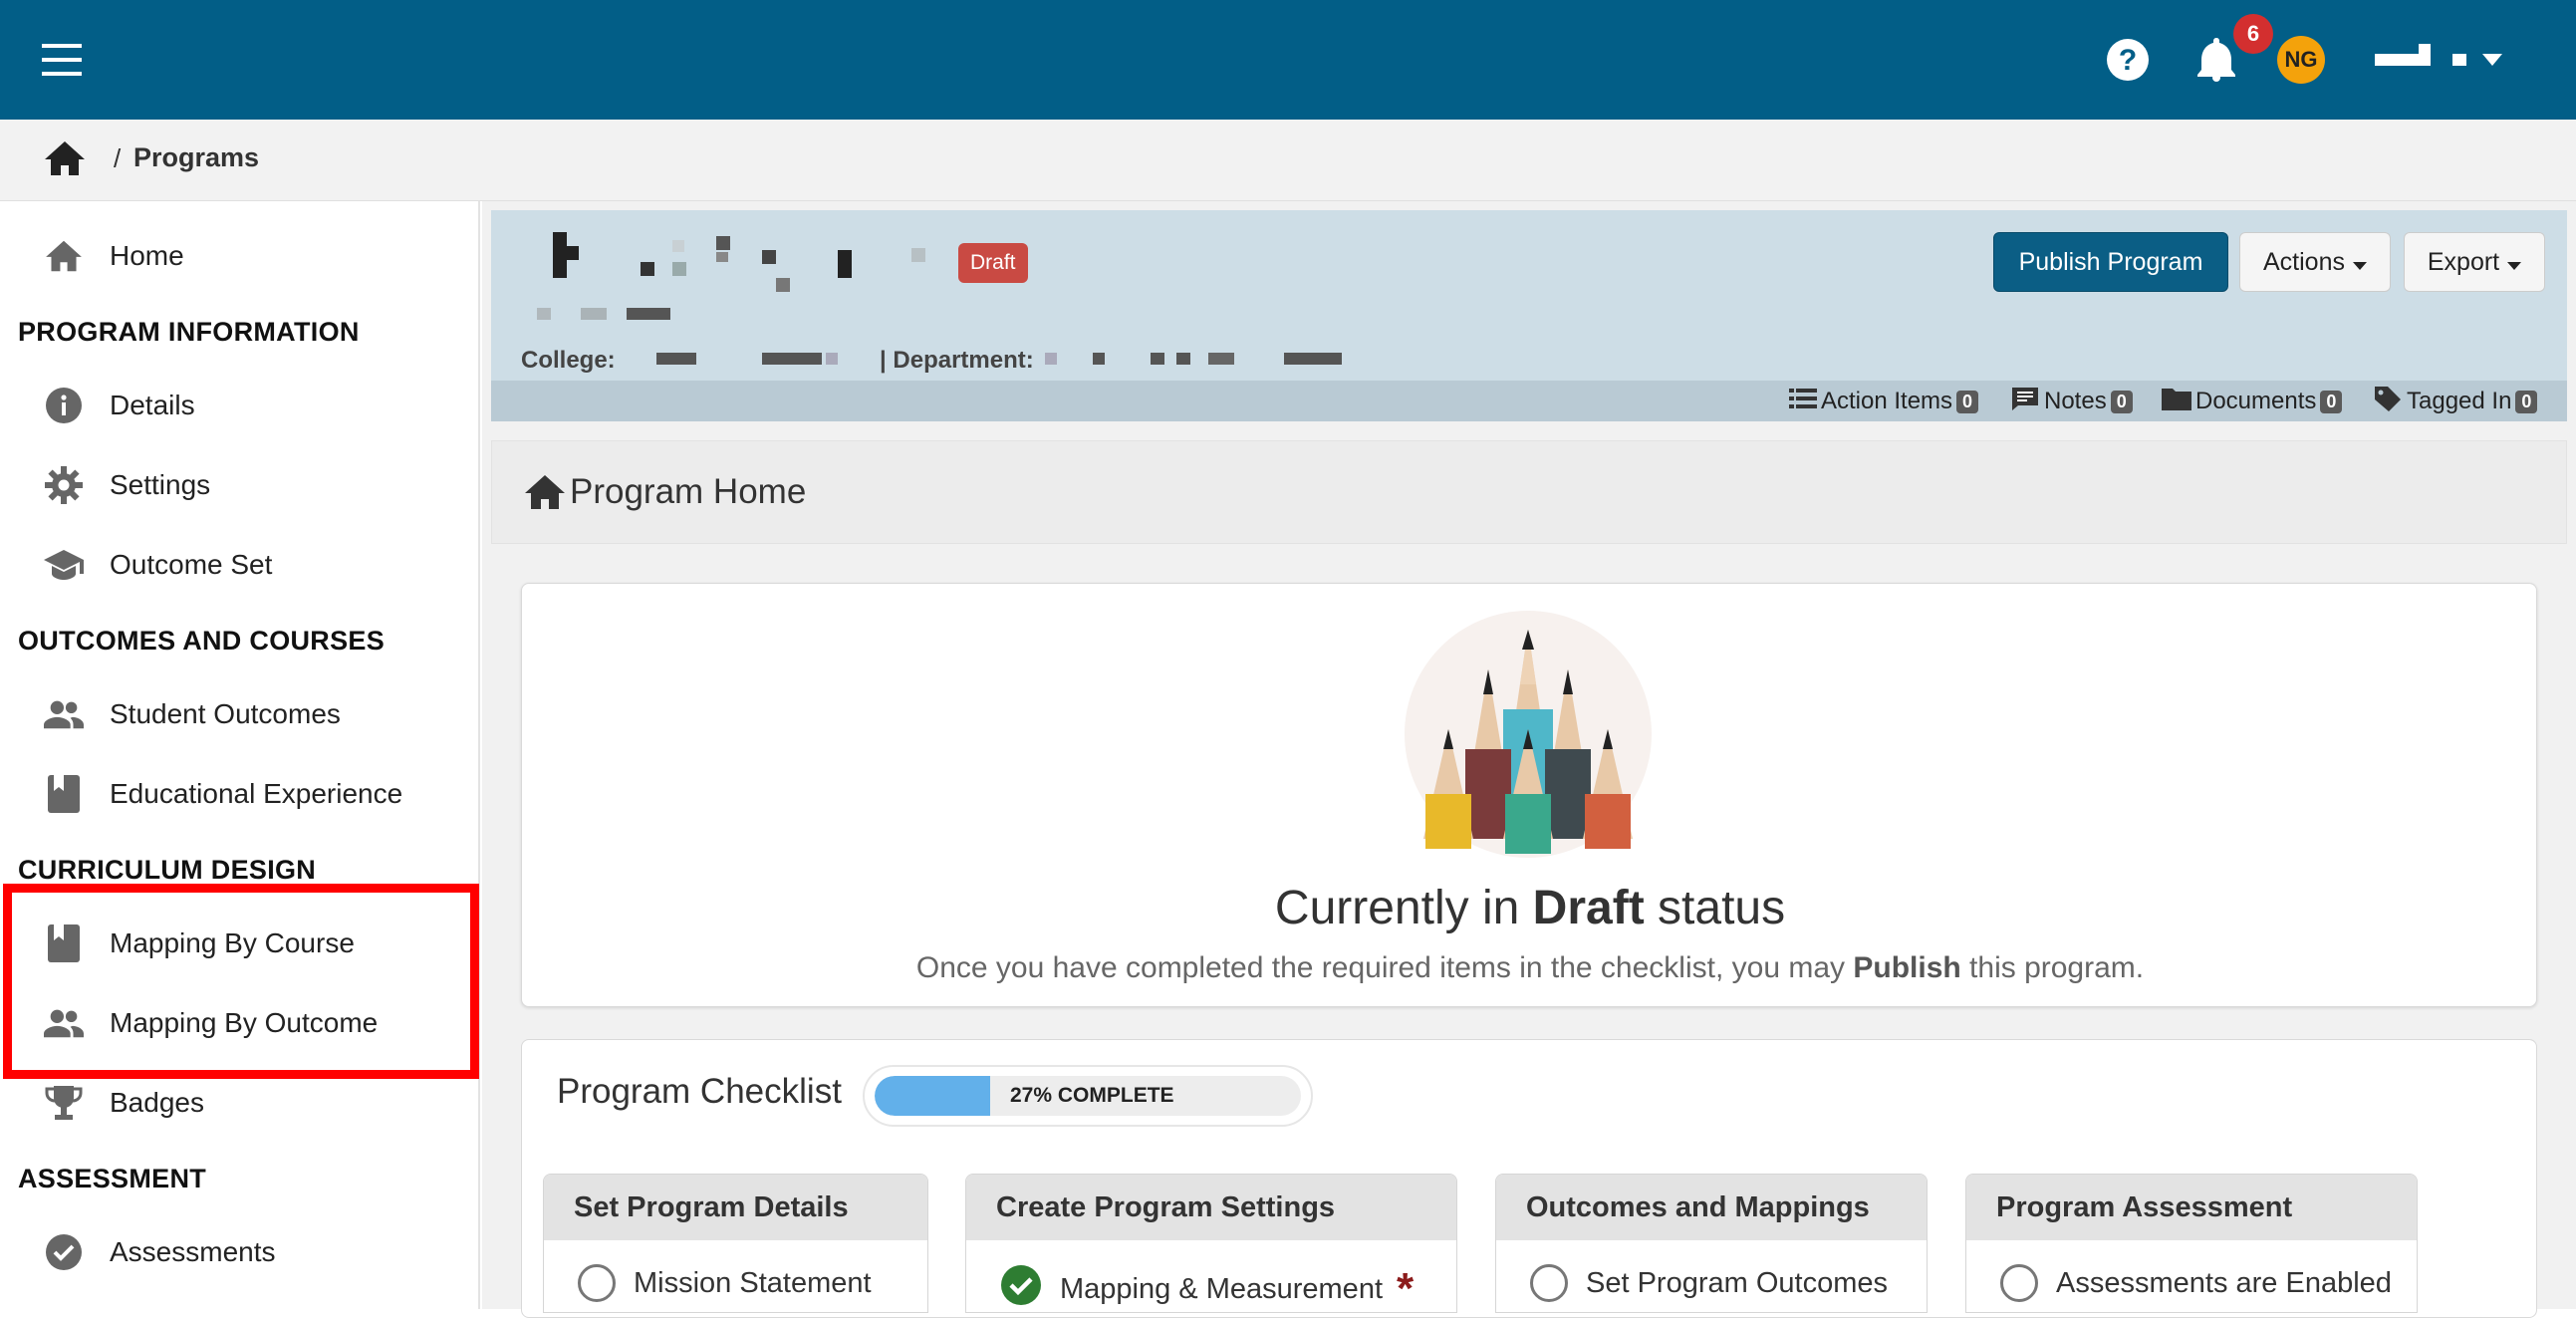 This screenshot has width=2576, height=1318. What do you see at coordinates (157, 1102) in the screenshot?
I see `sidebar-item-label: Badges` at bounding box center [157, 1102].